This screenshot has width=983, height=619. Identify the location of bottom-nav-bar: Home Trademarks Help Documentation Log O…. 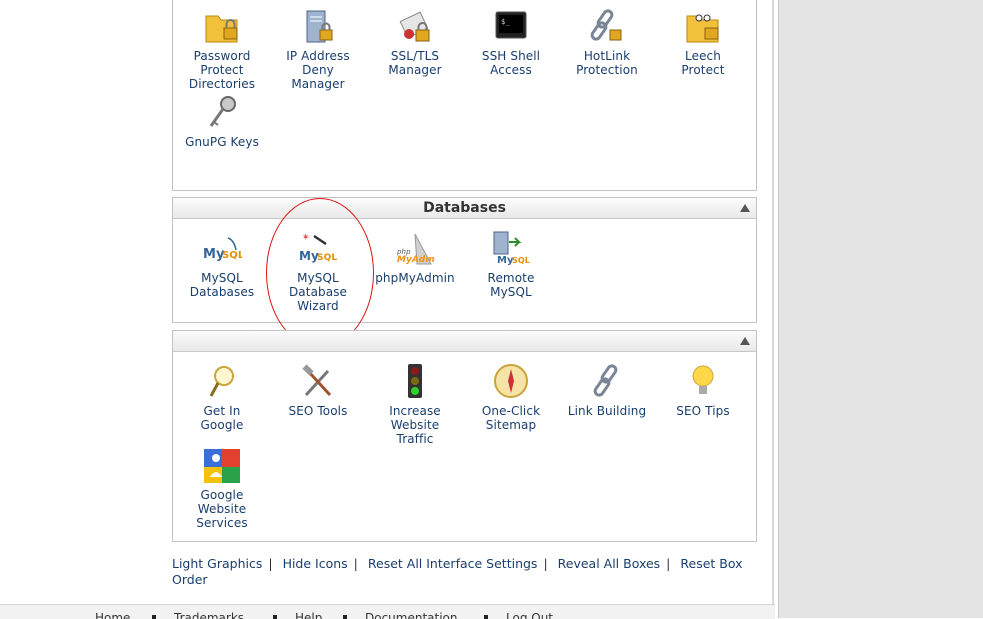
(387, 611).